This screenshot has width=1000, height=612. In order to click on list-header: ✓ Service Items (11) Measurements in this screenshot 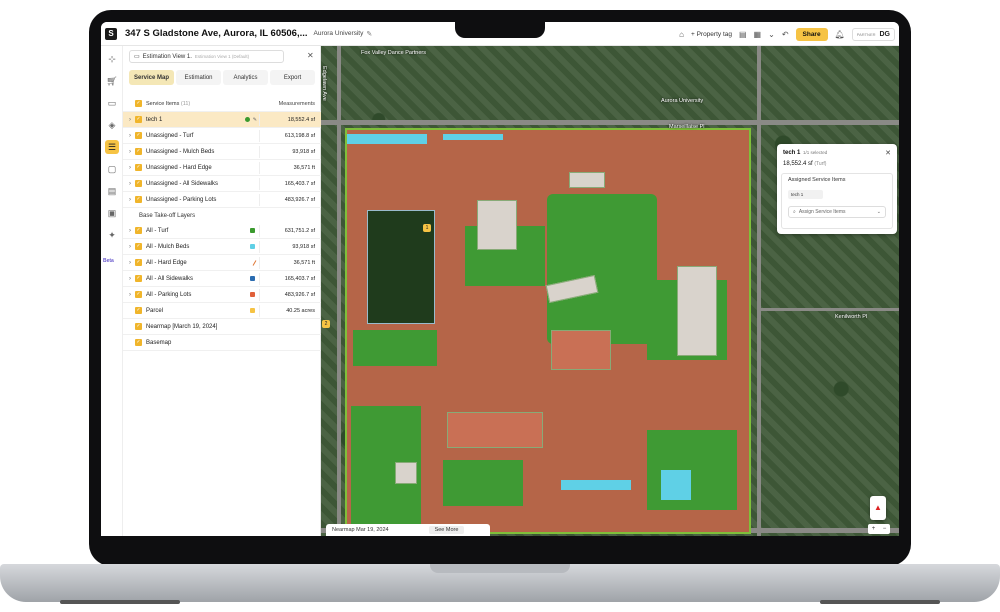, I will do `click(222, 104)`.